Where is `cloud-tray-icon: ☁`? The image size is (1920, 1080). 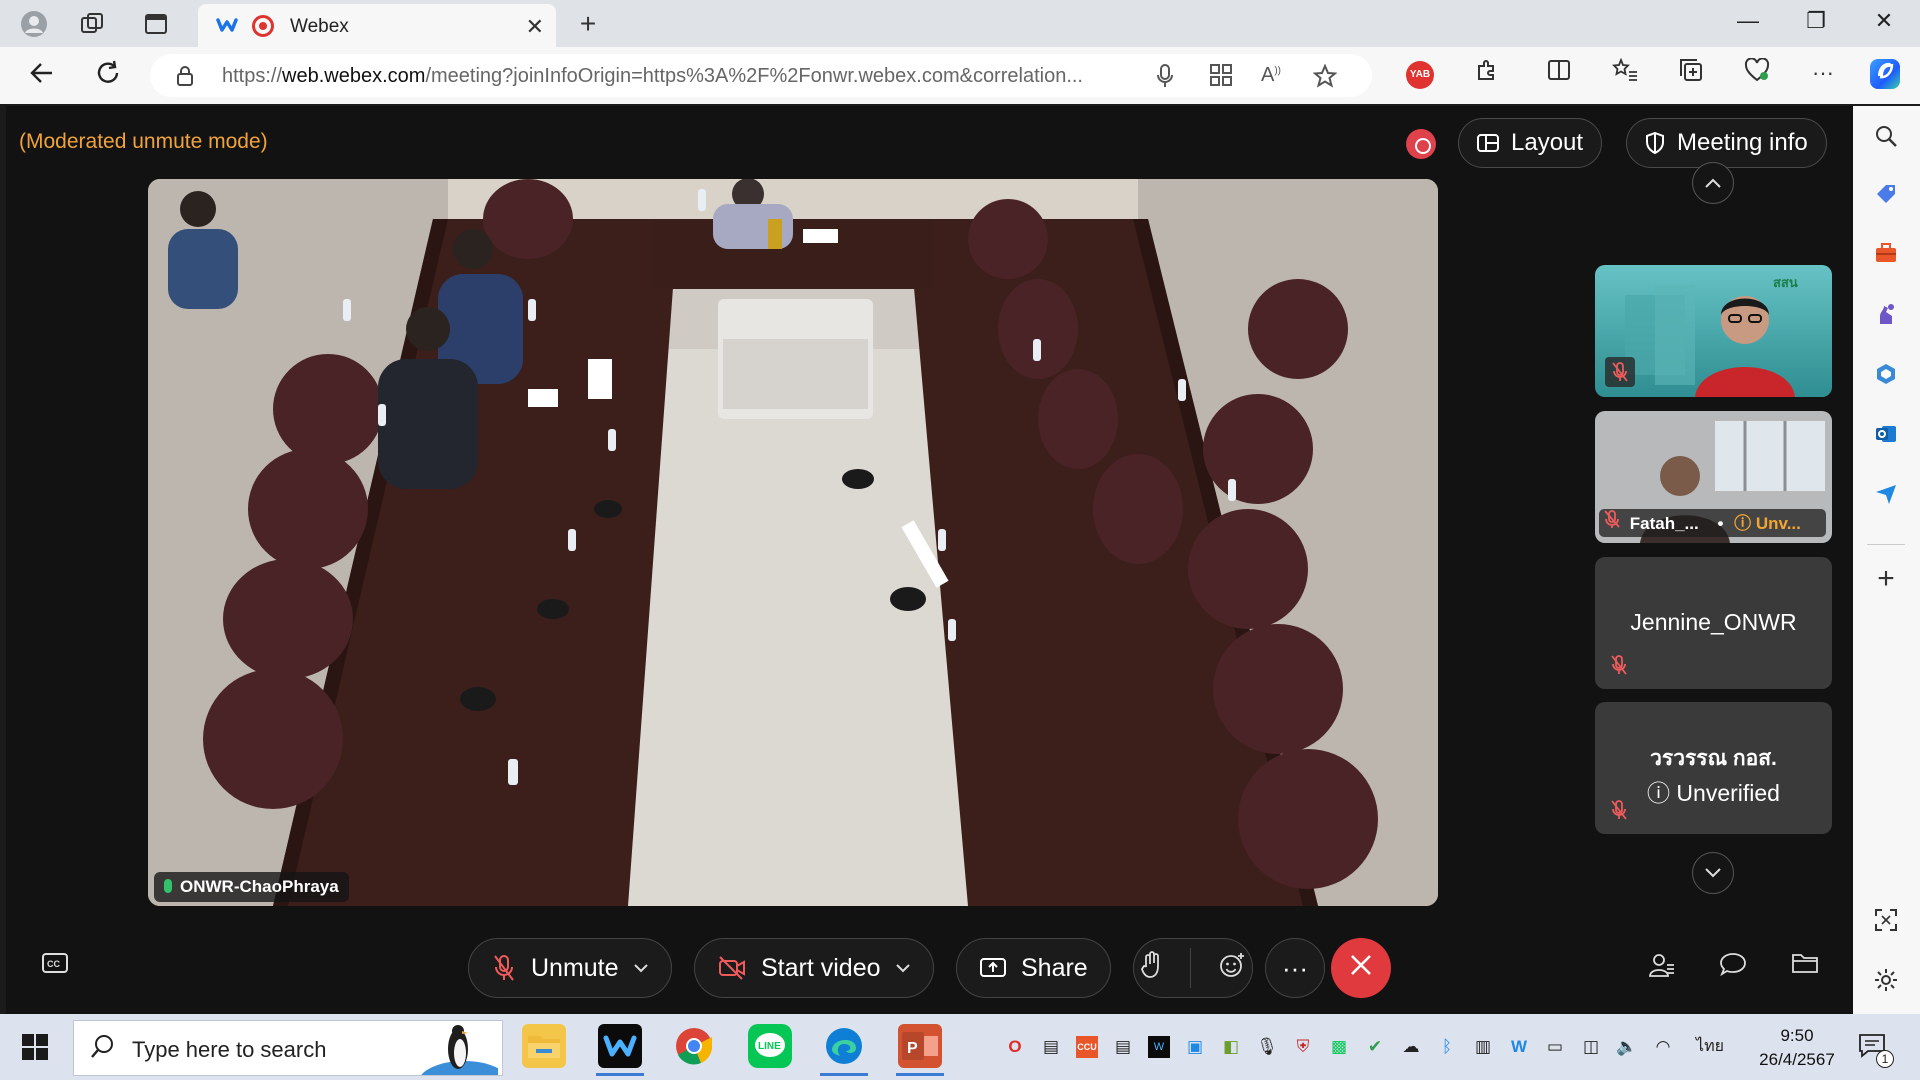
cloud-tray-icon: ☁ is located at coordinates (1411, 1047).